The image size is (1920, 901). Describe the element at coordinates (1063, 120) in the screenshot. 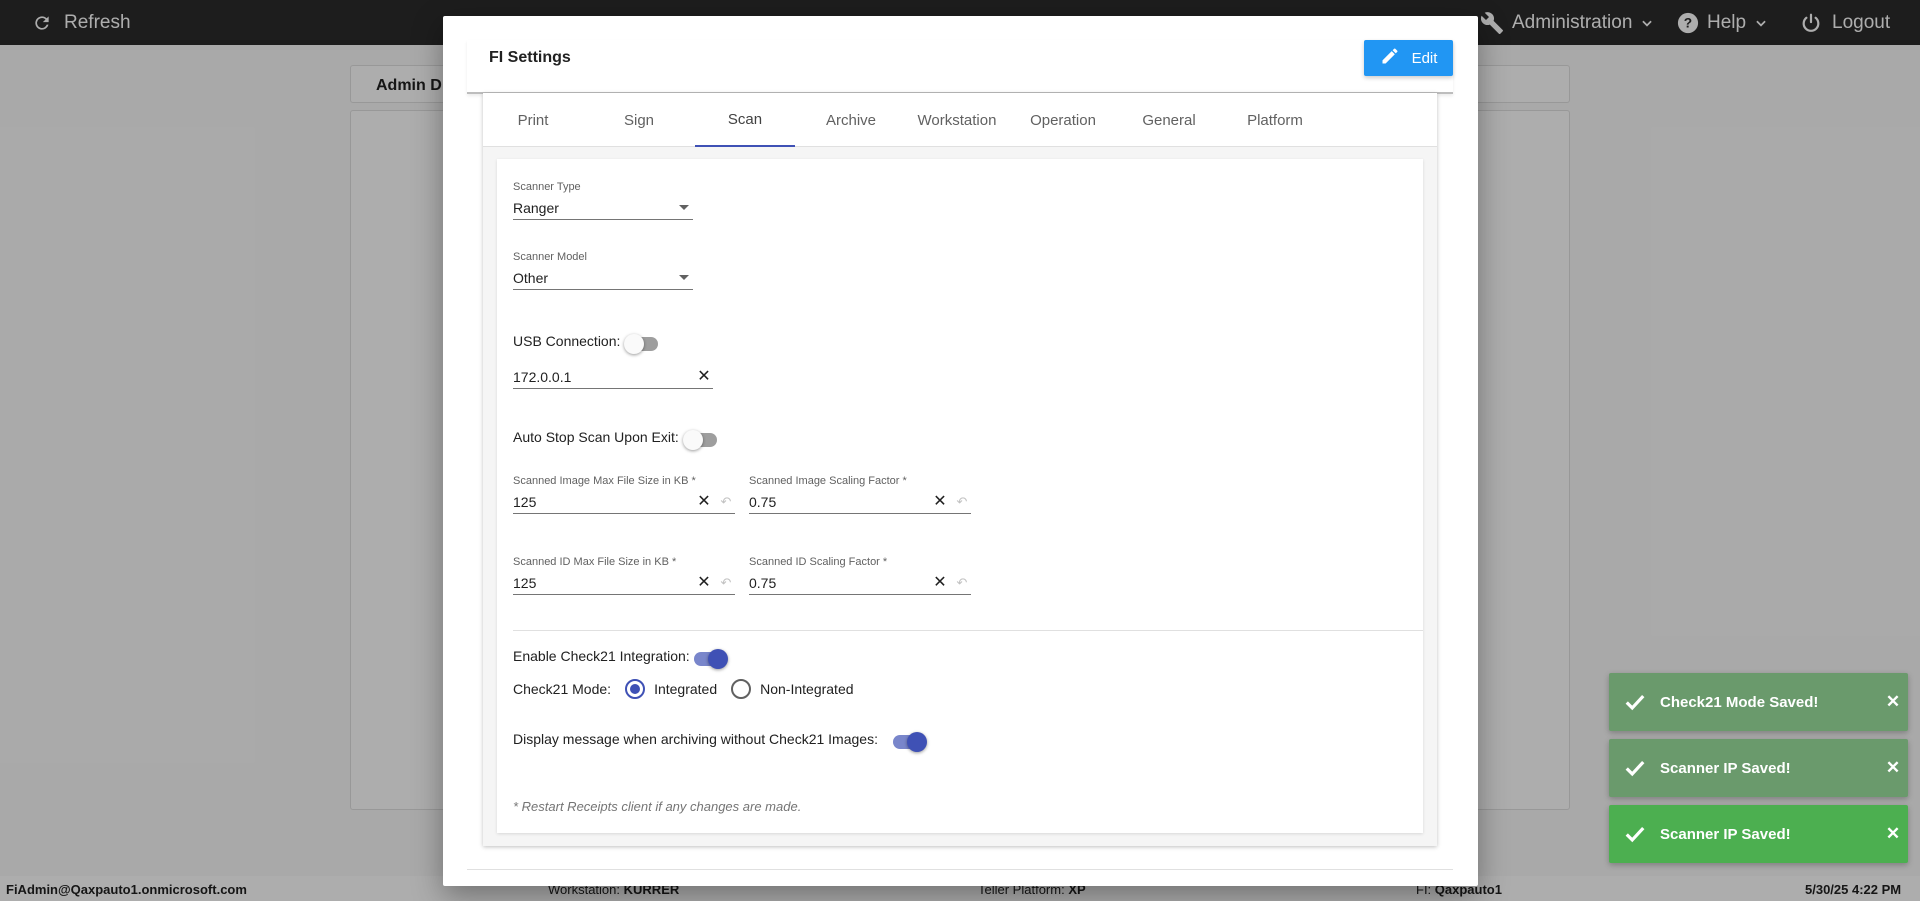

I see `tab-operation: Operation` at that location.